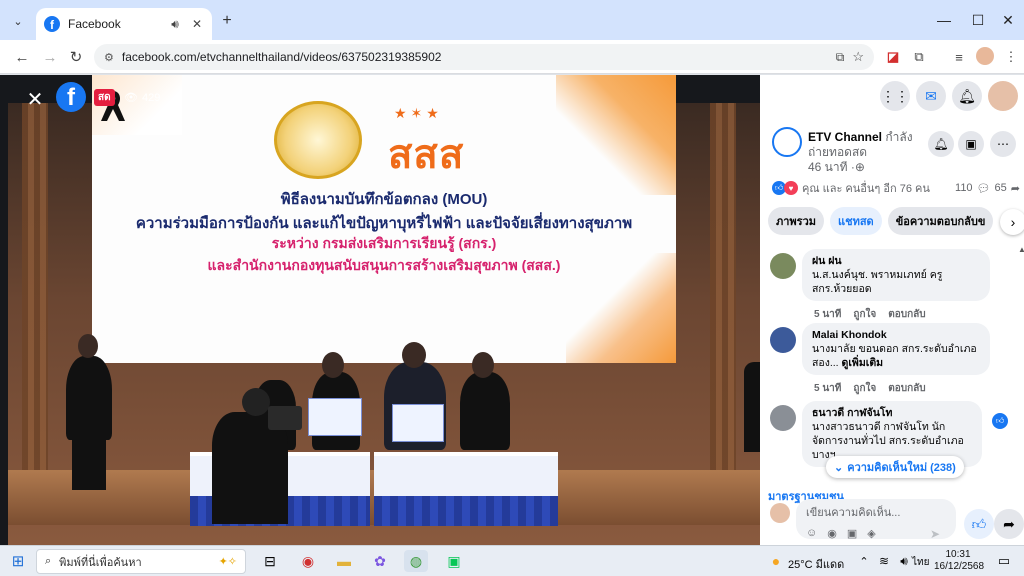 The image size is (1024, 576). I want to click on file-explorer-icon: ▬, so click(344, 561).